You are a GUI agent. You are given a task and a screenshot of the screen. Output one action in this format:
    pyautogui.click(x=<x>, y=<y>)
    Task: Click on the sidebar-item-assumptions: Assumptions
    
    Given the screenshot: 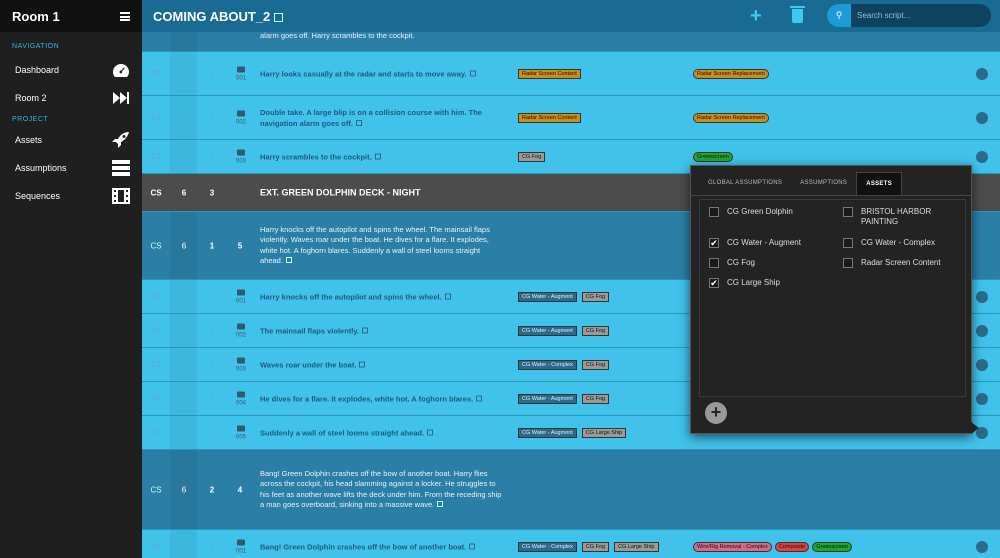 What is the action you would take?
    pyautogui.click(x=71, y=168)
    